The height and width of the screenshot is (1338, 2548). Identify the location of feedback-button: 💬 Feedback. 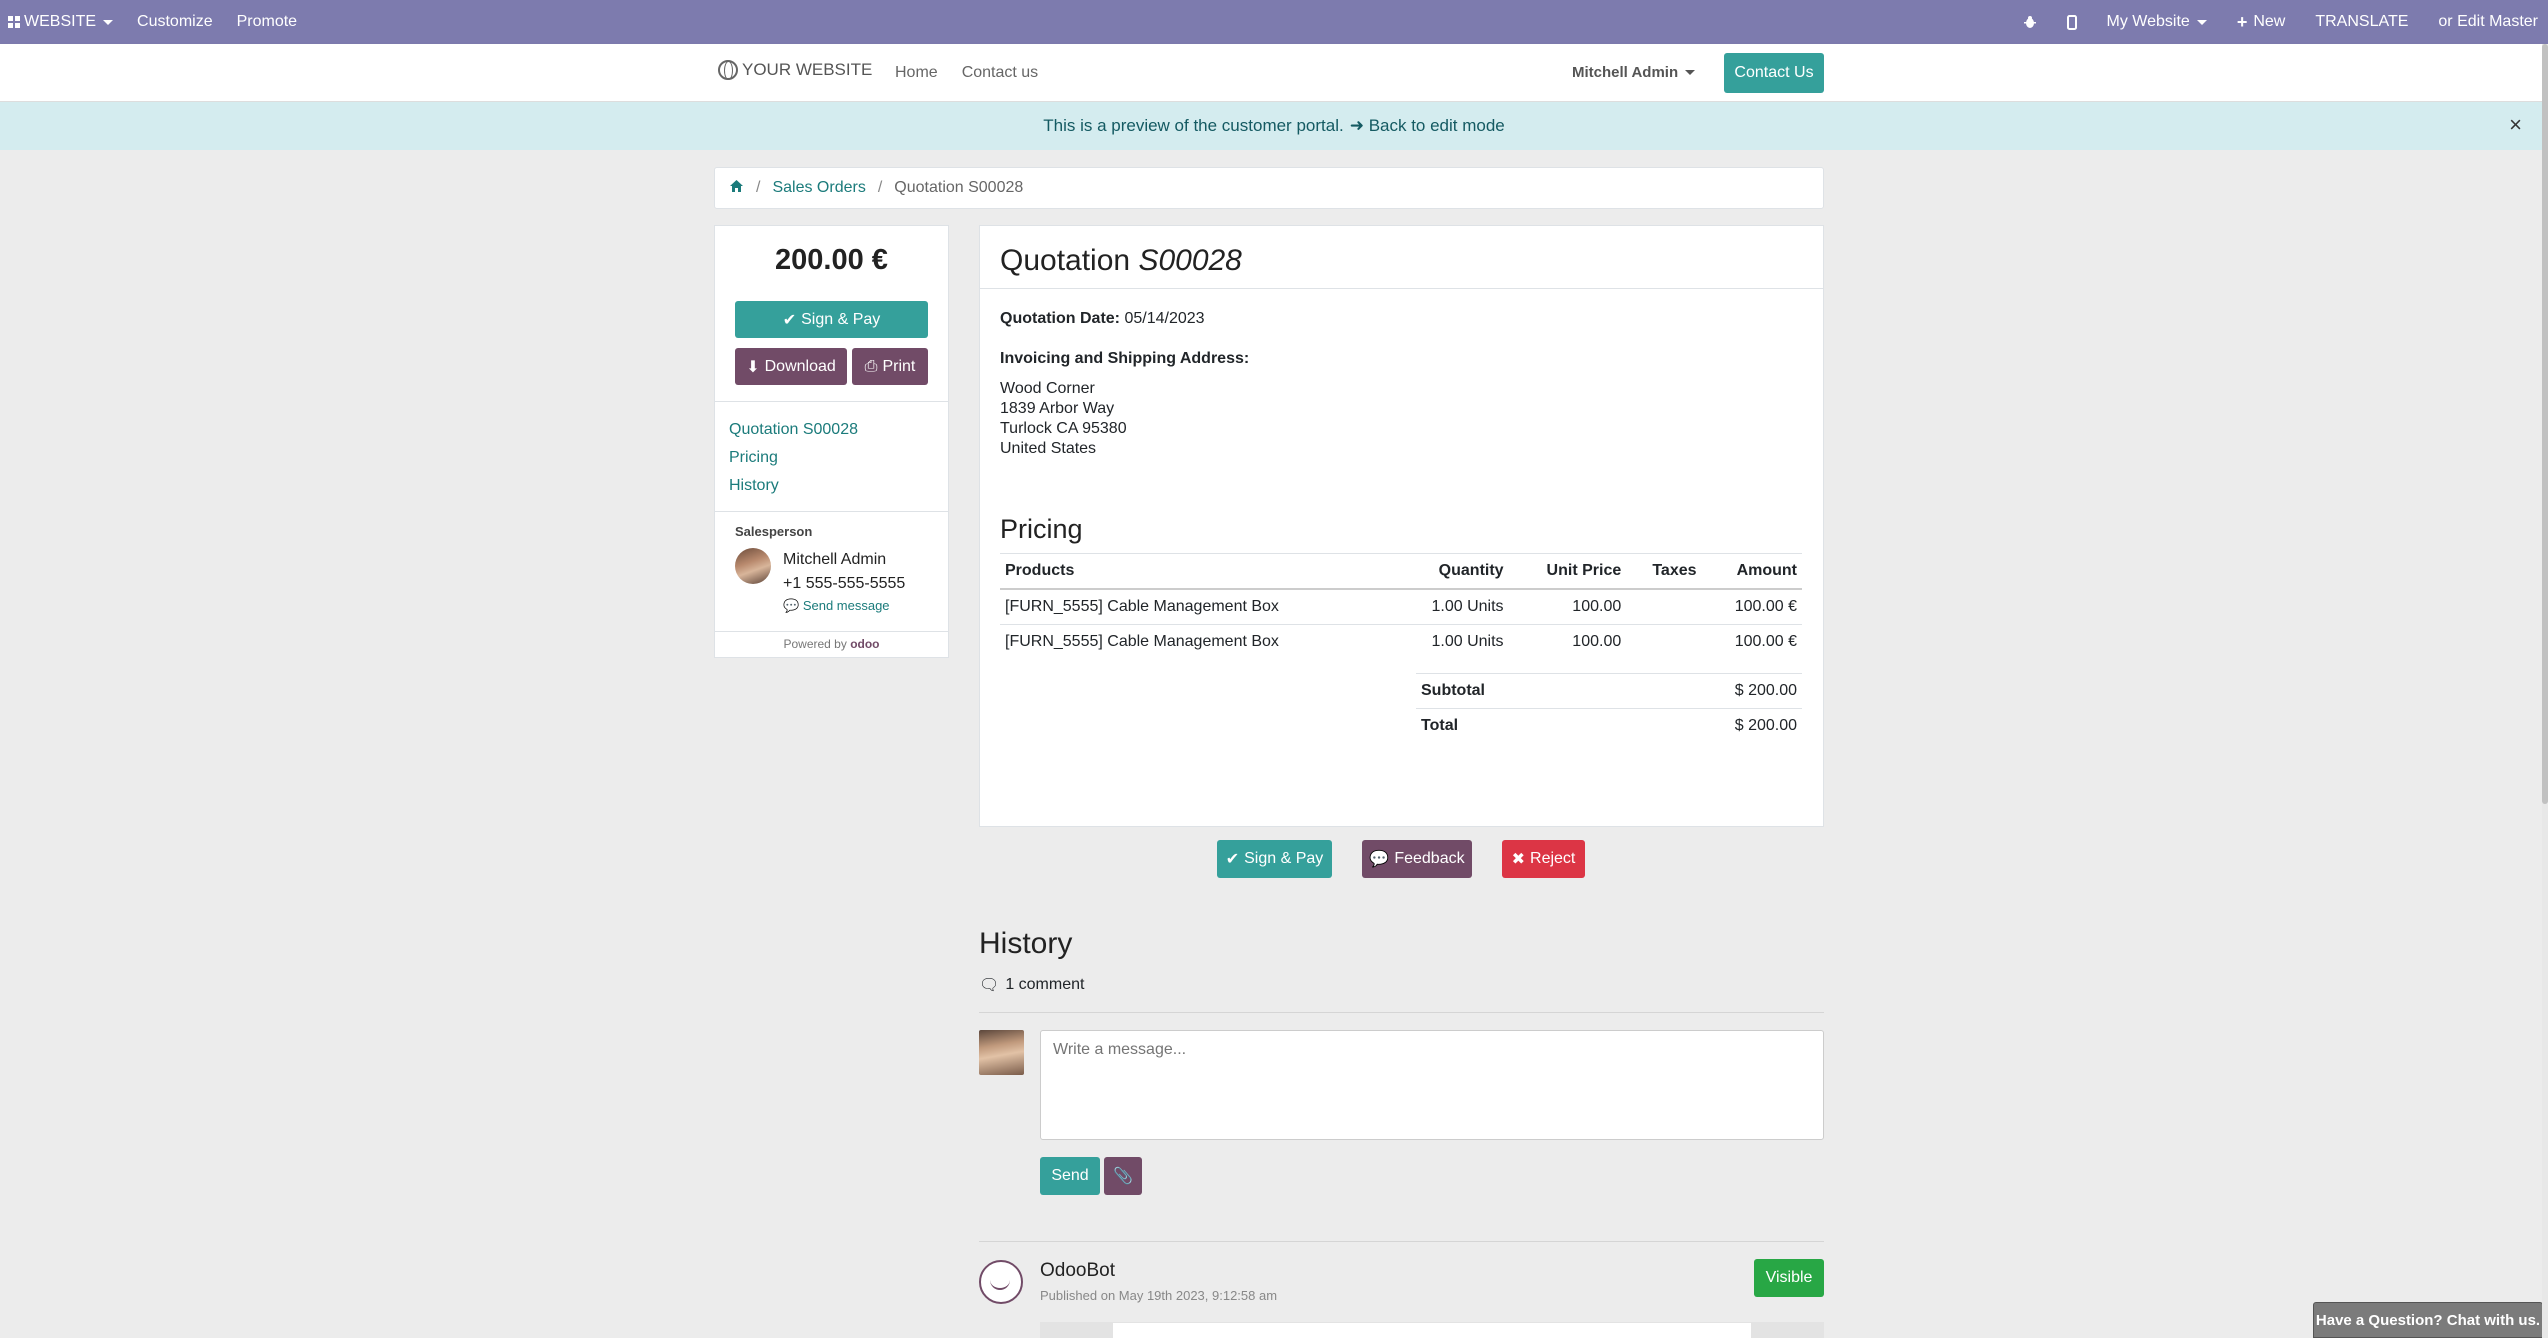
(1417, 859).